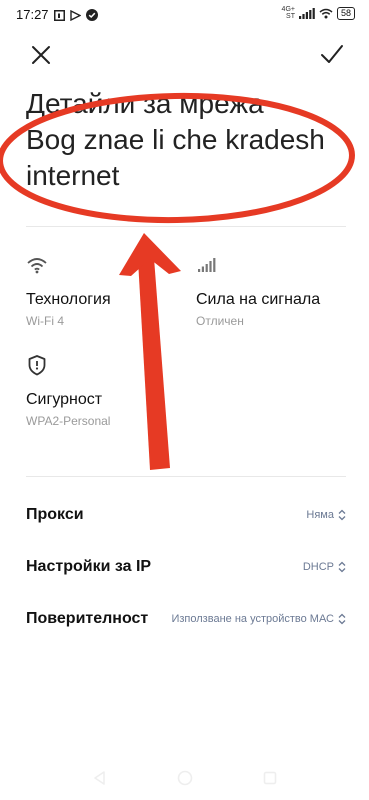 The height and width of the screenshot is (800, 369). Describe the element at coordinates (87, 618) in the screenshot. I see `privacy-label: Поверителност` at that location.